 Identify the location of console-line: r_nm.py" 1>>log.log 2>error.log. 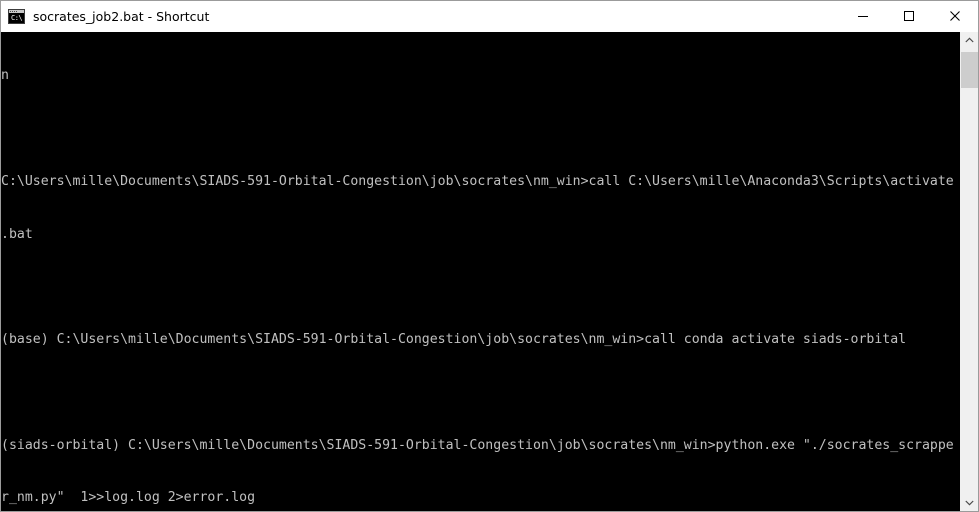
(128, 498).